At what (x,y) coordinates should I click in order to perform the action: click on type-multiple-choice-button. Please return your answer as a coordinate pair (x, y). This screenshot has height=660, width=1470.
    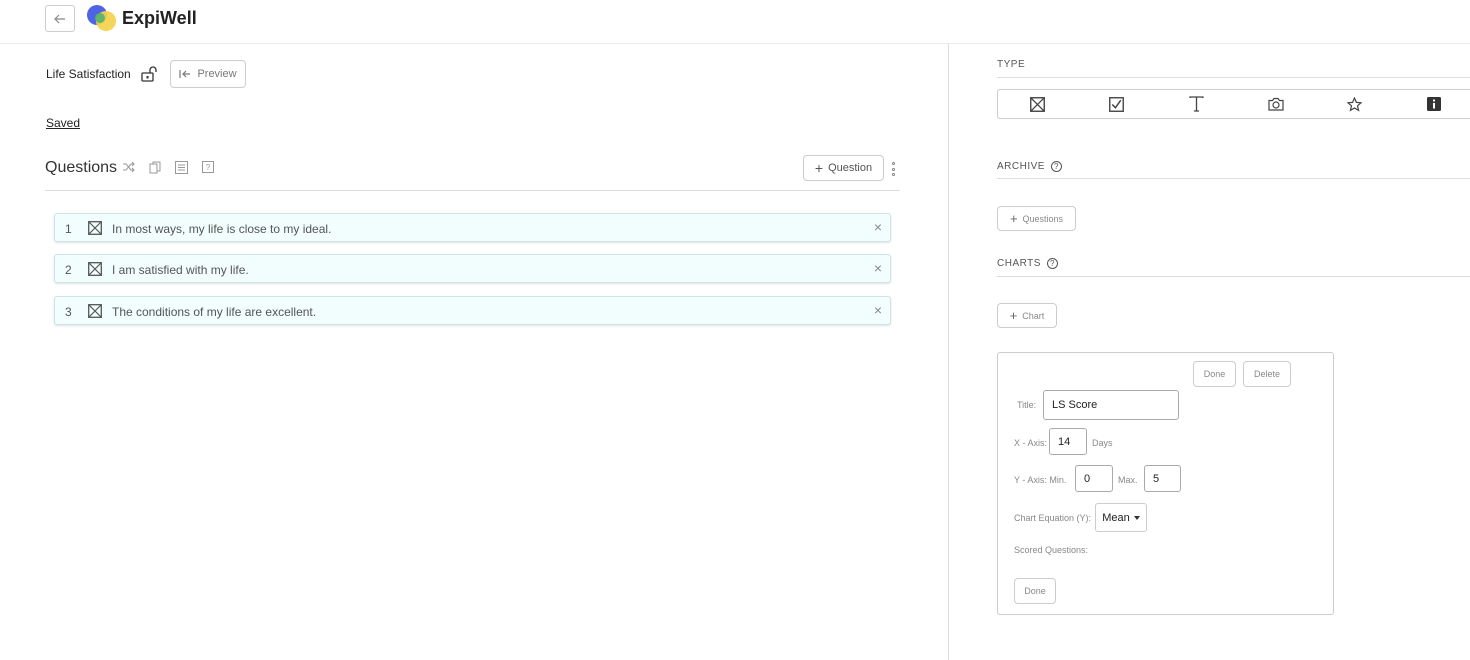
    Looking at the image, I should click on (1037, 104).